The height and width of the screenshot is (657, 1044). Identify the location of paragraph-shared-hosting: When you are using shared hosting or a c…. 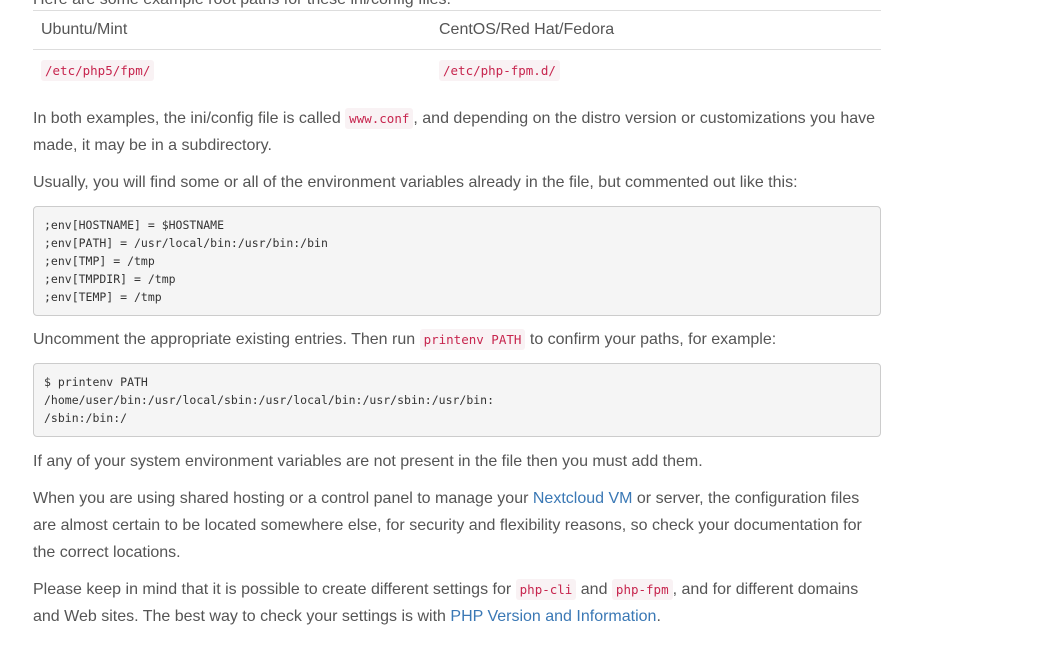
(447, 525).